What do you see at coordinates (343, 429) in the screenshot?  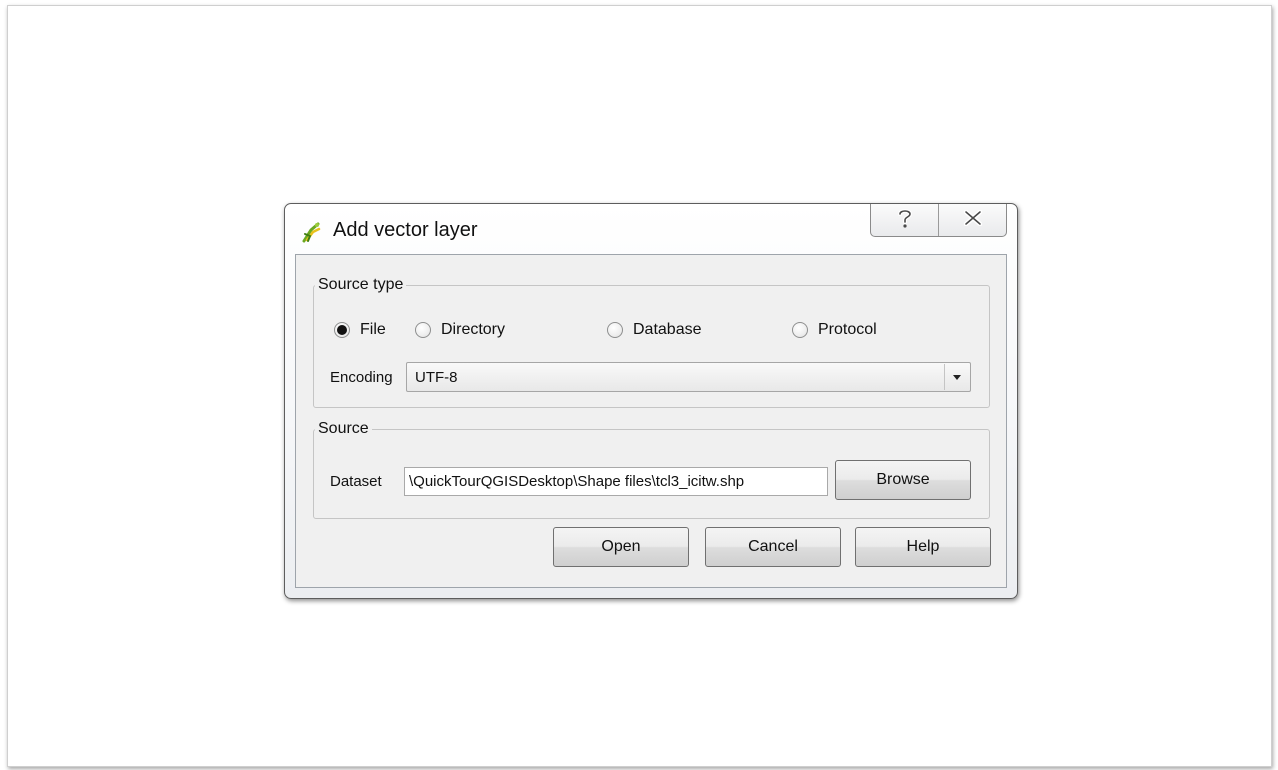 I see `source-group-title: Source` at bounding box center [343, 429].